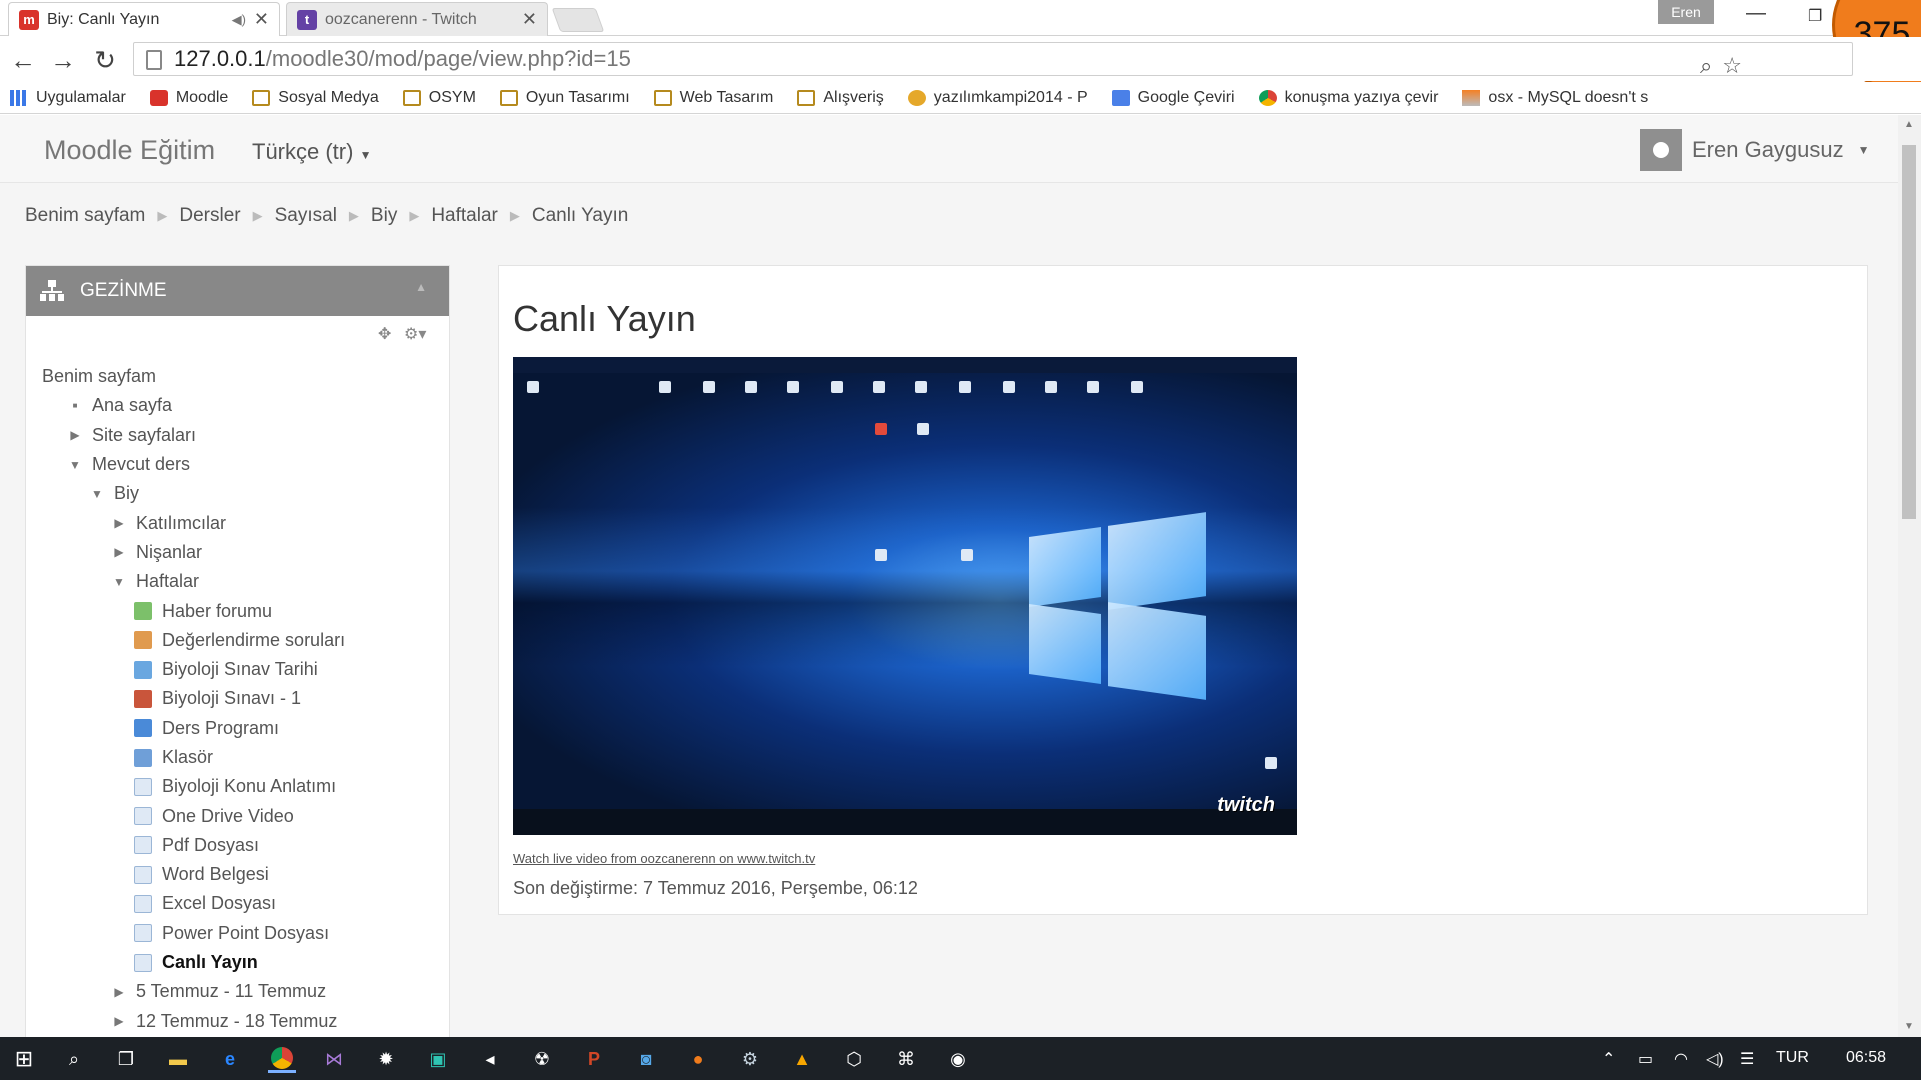  Describe the element at coordinates (1815, 16) in the screenshot. I see `restore-icon: ❐` at that location.